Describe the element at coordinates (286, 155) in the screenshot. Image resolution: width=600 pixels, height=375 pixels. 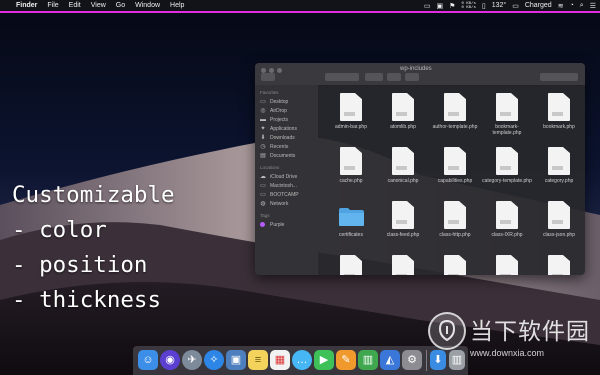
I see `sidebar-item-documents: ▤ Documents` at that location.